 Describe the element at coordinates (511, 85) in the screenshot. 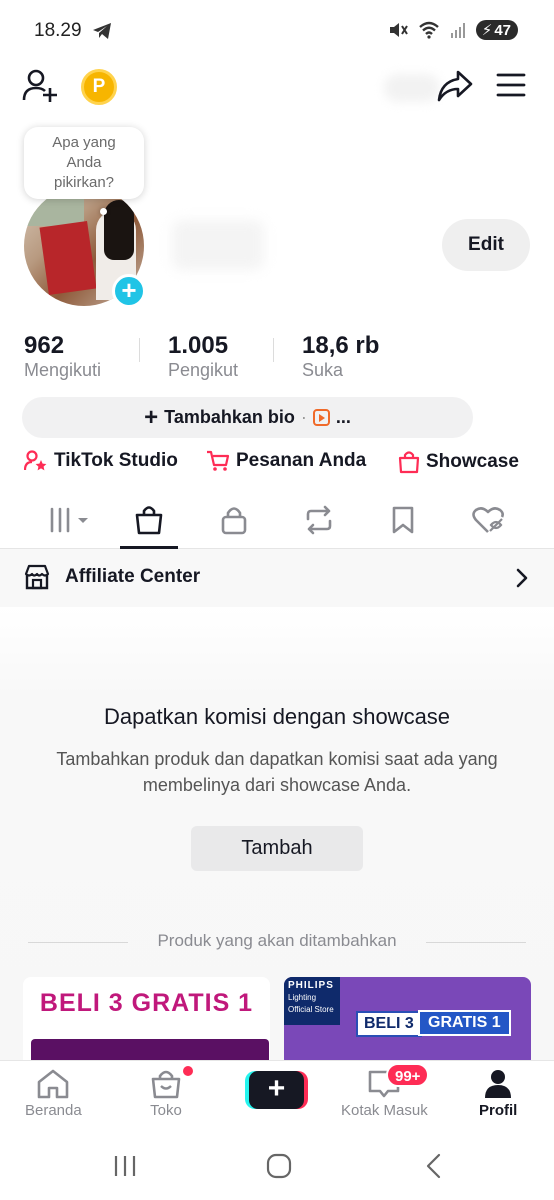

I see `menu-icon` at that location.